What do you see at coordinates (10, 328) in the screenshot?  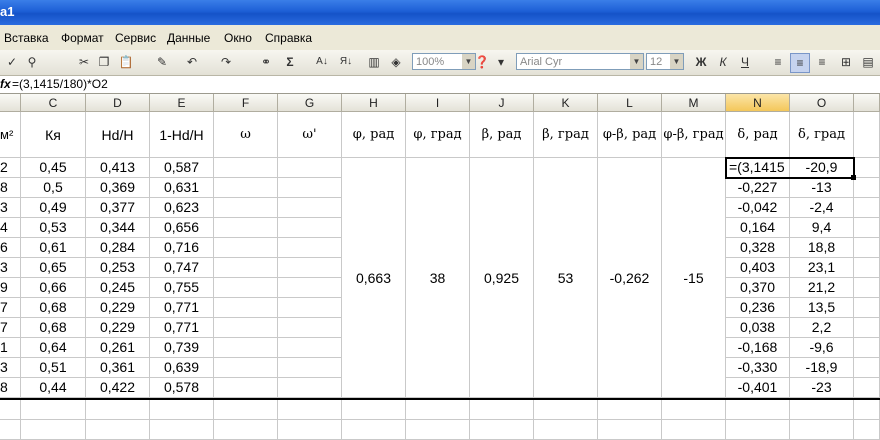 I see `table-cell: 7` at bounding box center [10, 328].